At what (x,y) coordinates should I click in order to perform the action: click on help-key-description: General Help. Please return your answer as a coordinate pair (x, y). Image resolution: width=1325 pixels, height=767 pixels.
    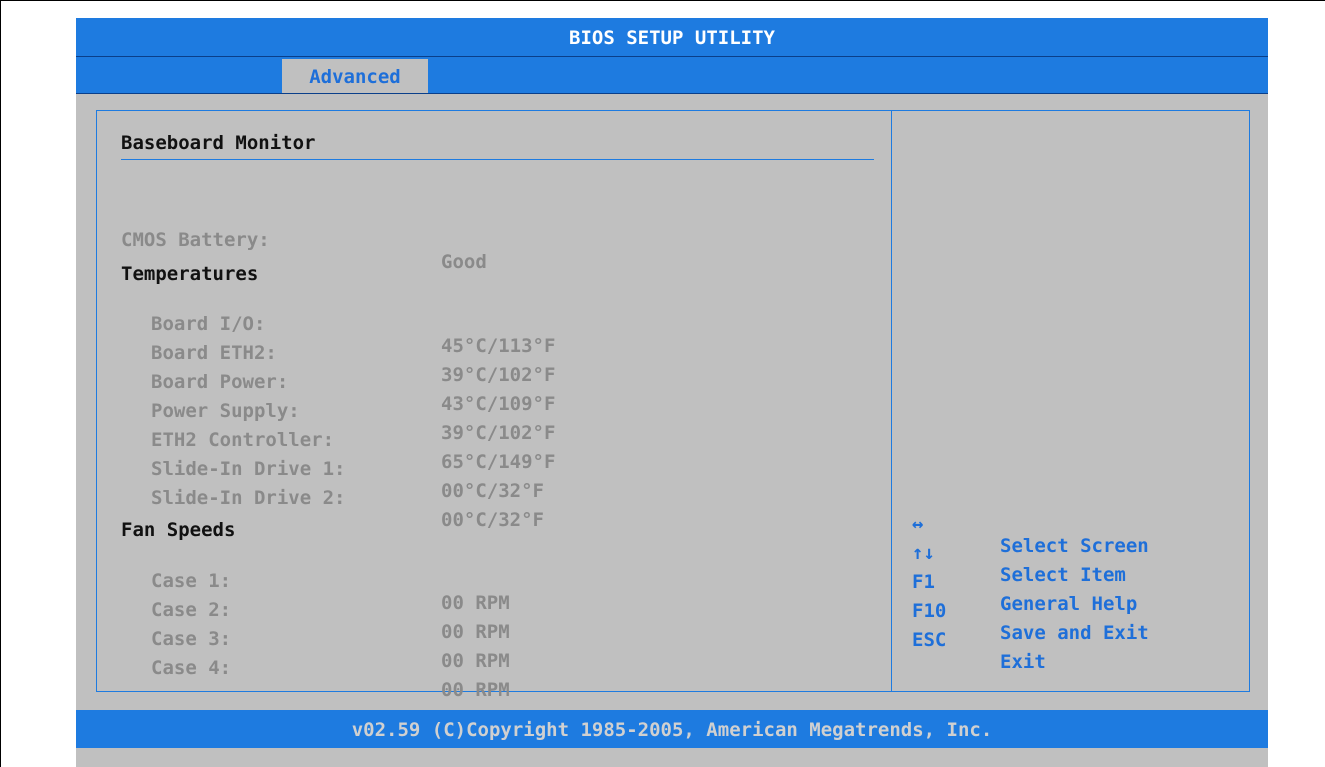
    Looking at the image, I should click on (1069, 604).